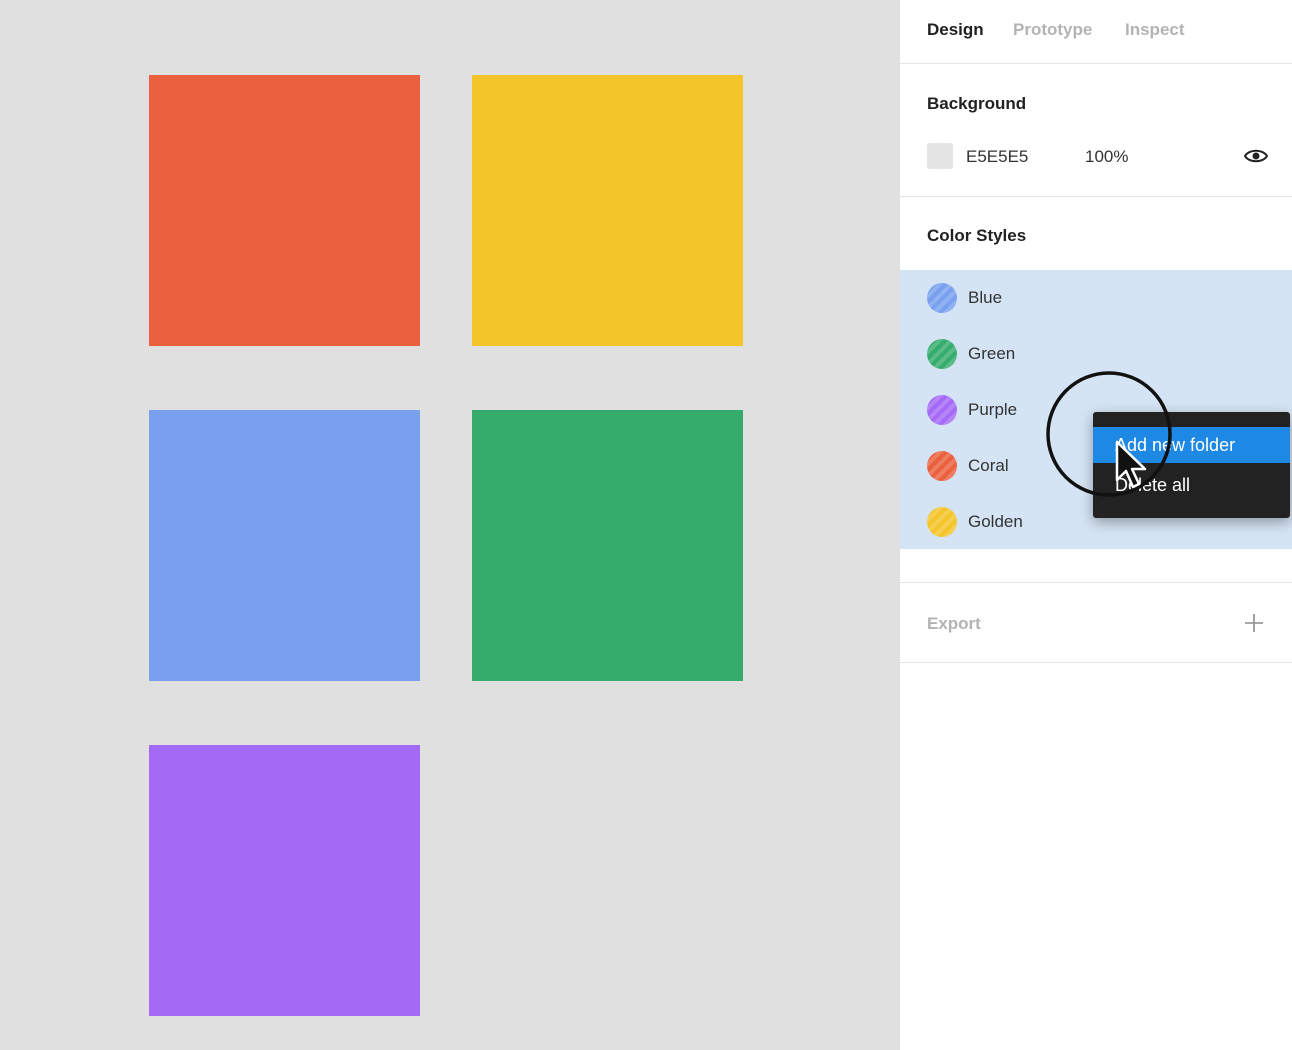 Image resolution: width=1292 pixels, height=1050 pixels. What do you see at coordinates (992, 353) in the screenshot?
I see `color-style-label: Green` at bounding box center [992, 353].